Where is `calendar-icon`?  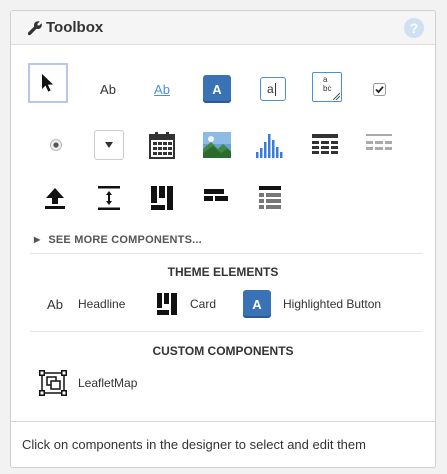
calendar-icon is located at coordinates (162, 145).